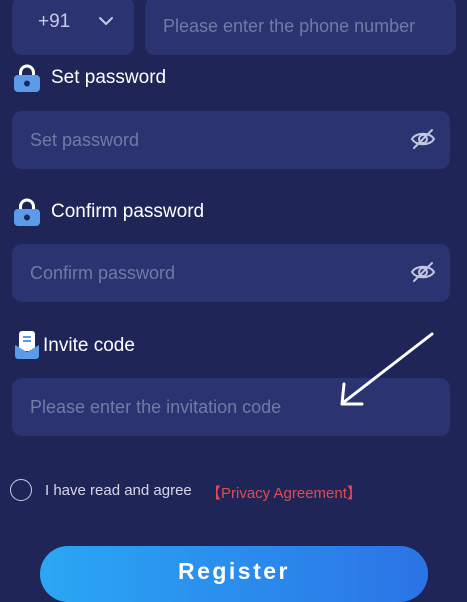 Image resolution: width=467 pixels, height=602 pixels. What do you see at coordinates (54, 21) in the screenshot?
I see `country-code-value: +91` at bounding box center [54, 21].